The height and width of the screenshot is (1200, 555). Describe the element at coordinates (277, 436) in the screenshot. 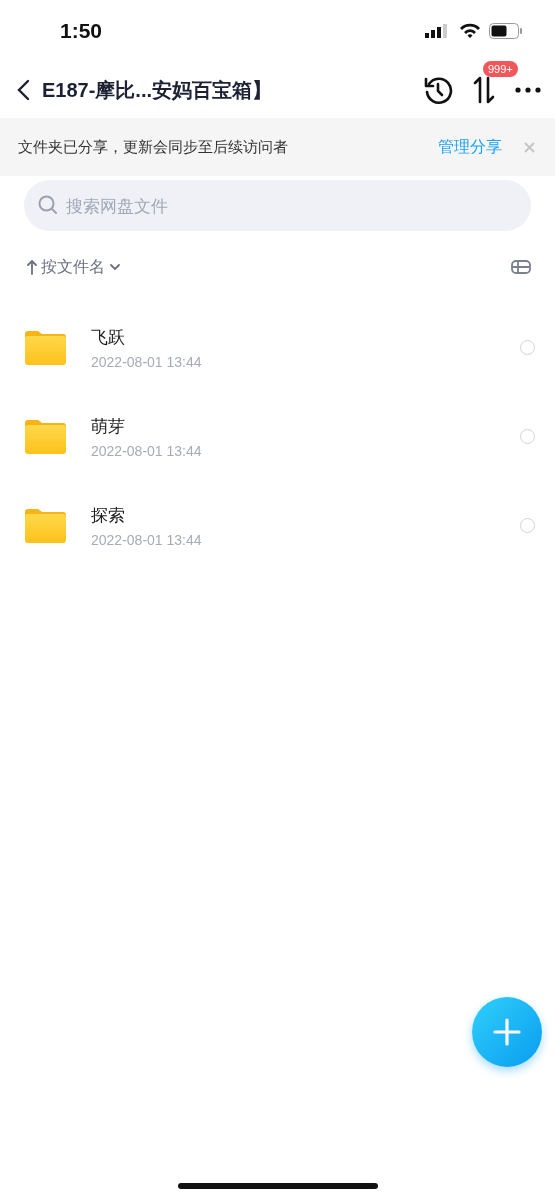

I see `file-row: 萌芽 2022-08-01 13:44` at that location.